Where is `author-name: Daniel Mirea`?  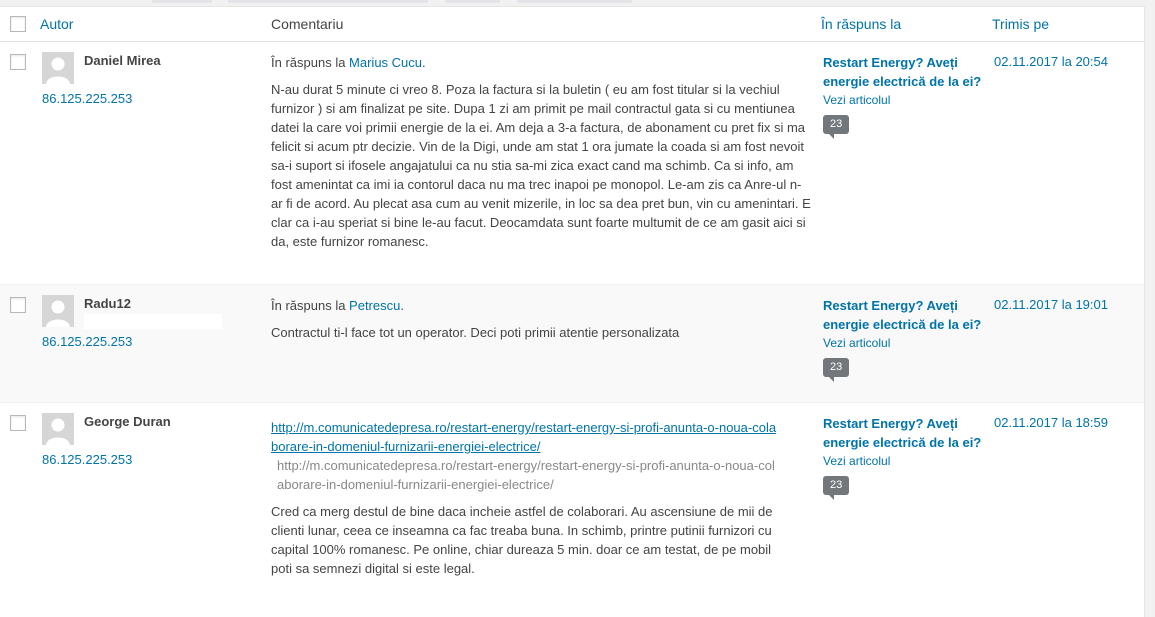 author-name: Daniel Mirea is located at coordinates (122, 60).